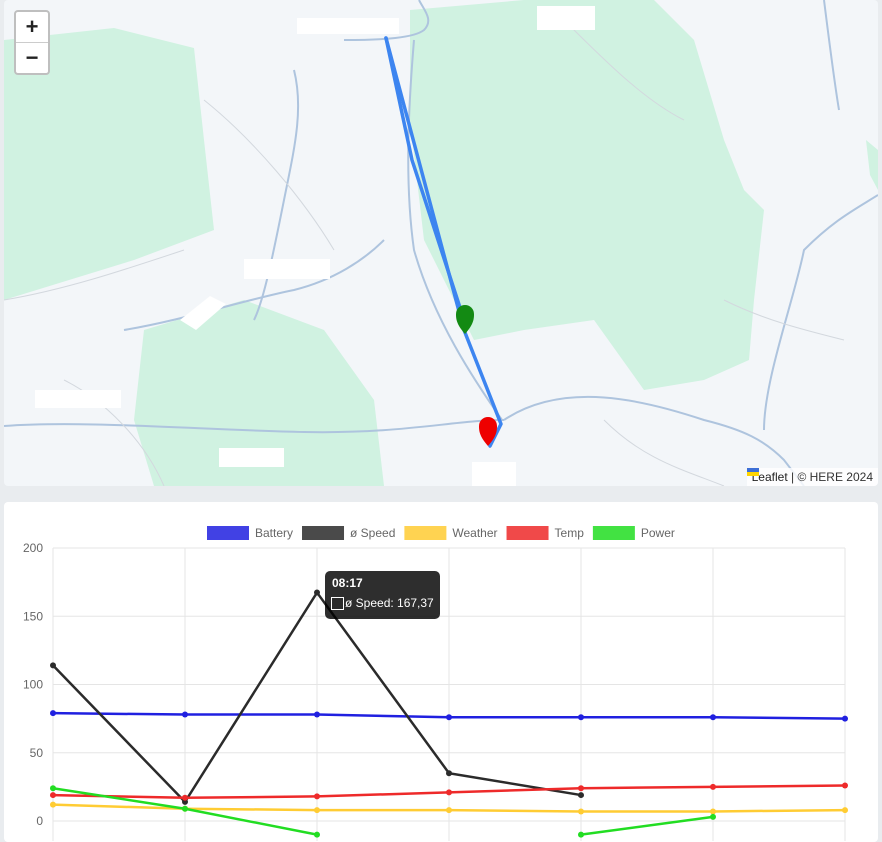  I want to click on legend-label: ø Speed, so click(372, 533).